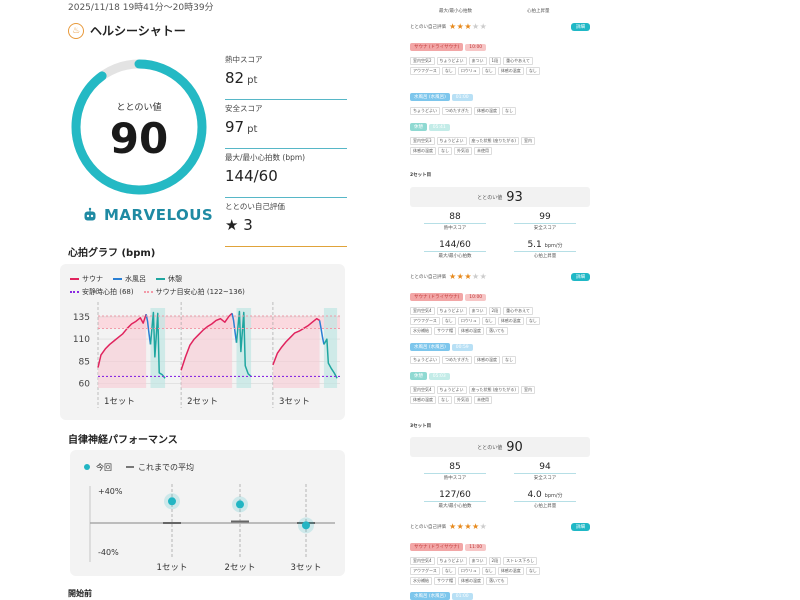 This screenshot has width=800, height=600. Describe the element at coordinates (527, 390) in the screenshot. I see `condition-chip: 室内` at that location.